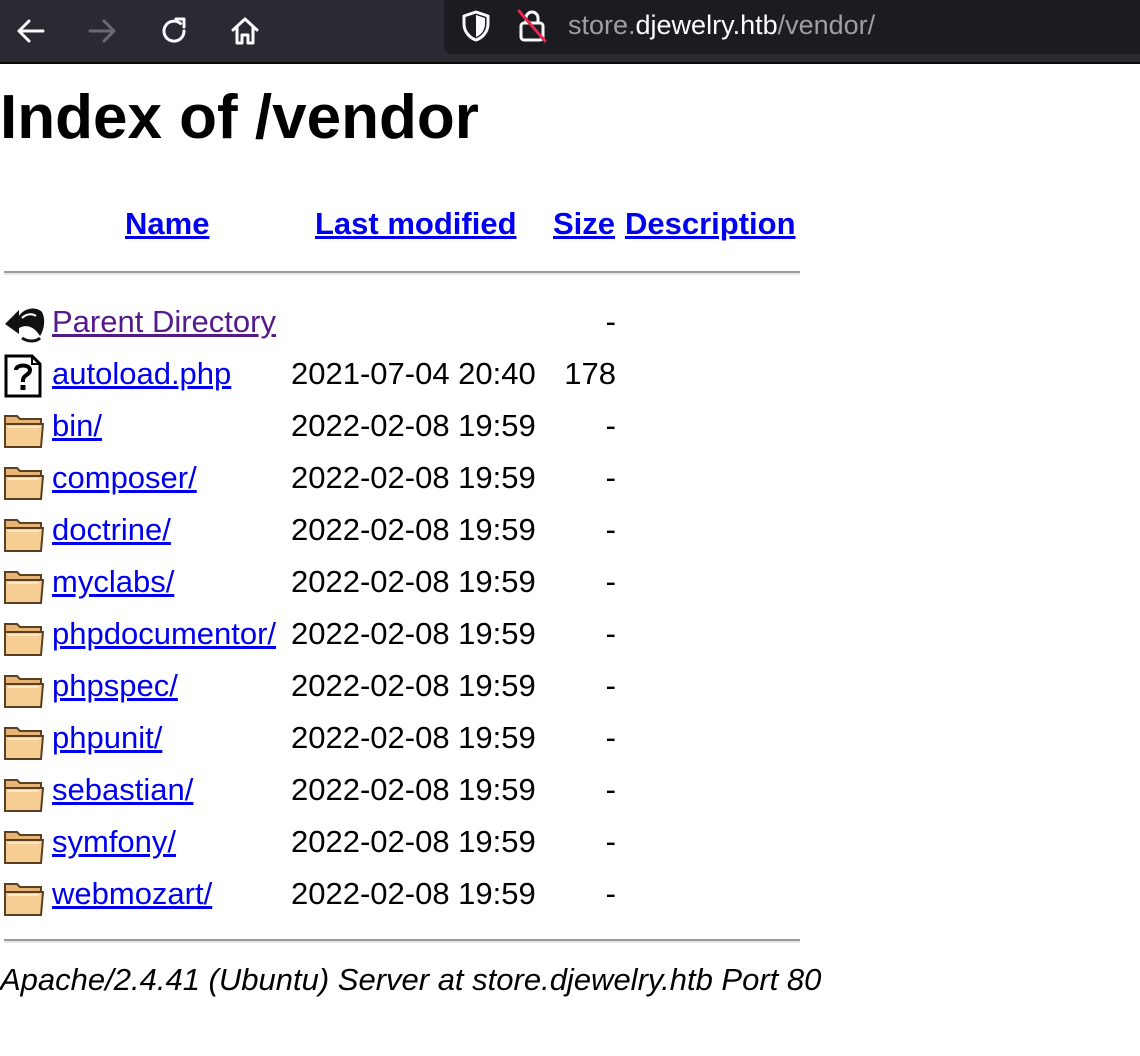  I want to click on table-row: phpdocumentor/2022-02-08 19:59 -, so click(400, 634).